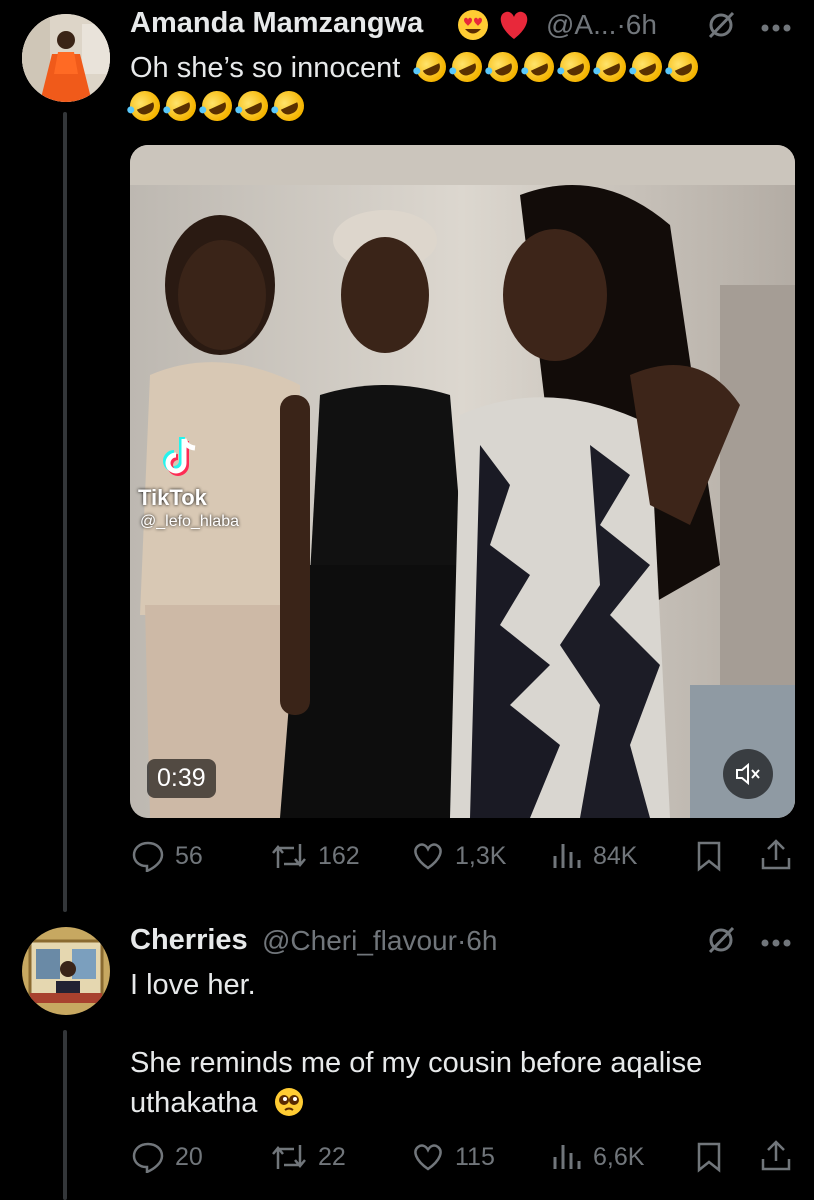 The width and height of the screenshot is (814, 1200). I want to click on avatar-amanda, so click(66, 58).